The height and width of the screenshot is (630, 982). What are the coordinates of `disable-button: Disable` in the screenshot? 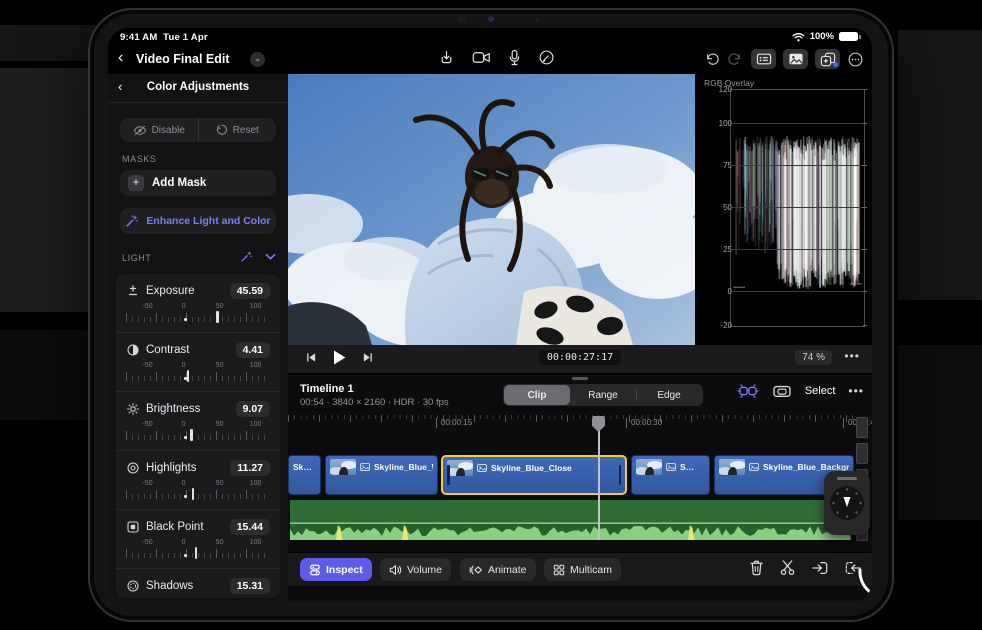 It's located at (159, 130).